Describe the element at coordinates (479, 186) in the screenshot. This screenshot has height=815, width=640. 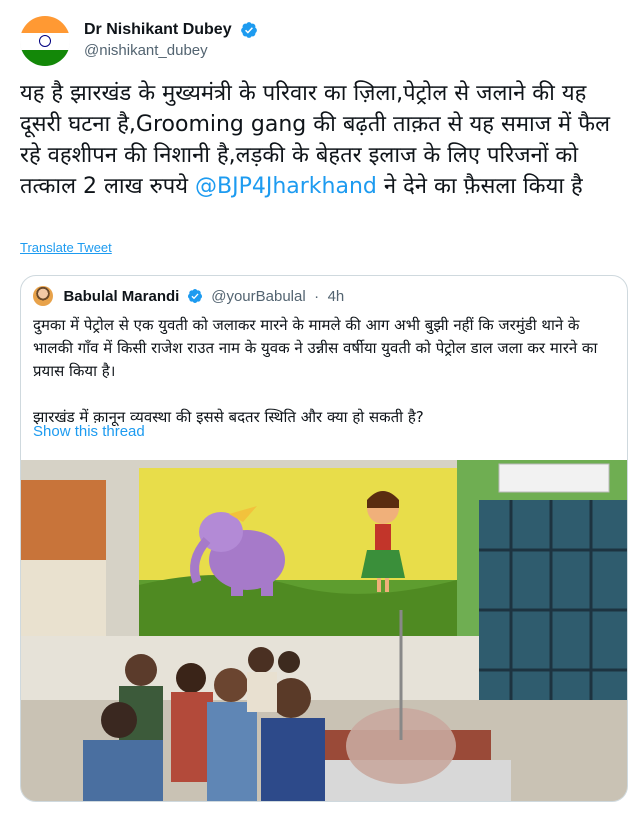
I see `tweet-text-tail: ने देने का फ़ैसला किया है` at that location.